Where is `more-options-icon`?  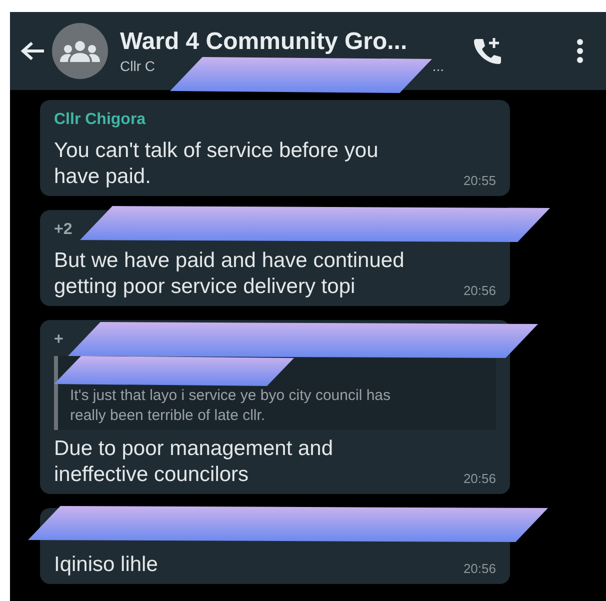 more-options-icon is located at coordinates (580, 51).